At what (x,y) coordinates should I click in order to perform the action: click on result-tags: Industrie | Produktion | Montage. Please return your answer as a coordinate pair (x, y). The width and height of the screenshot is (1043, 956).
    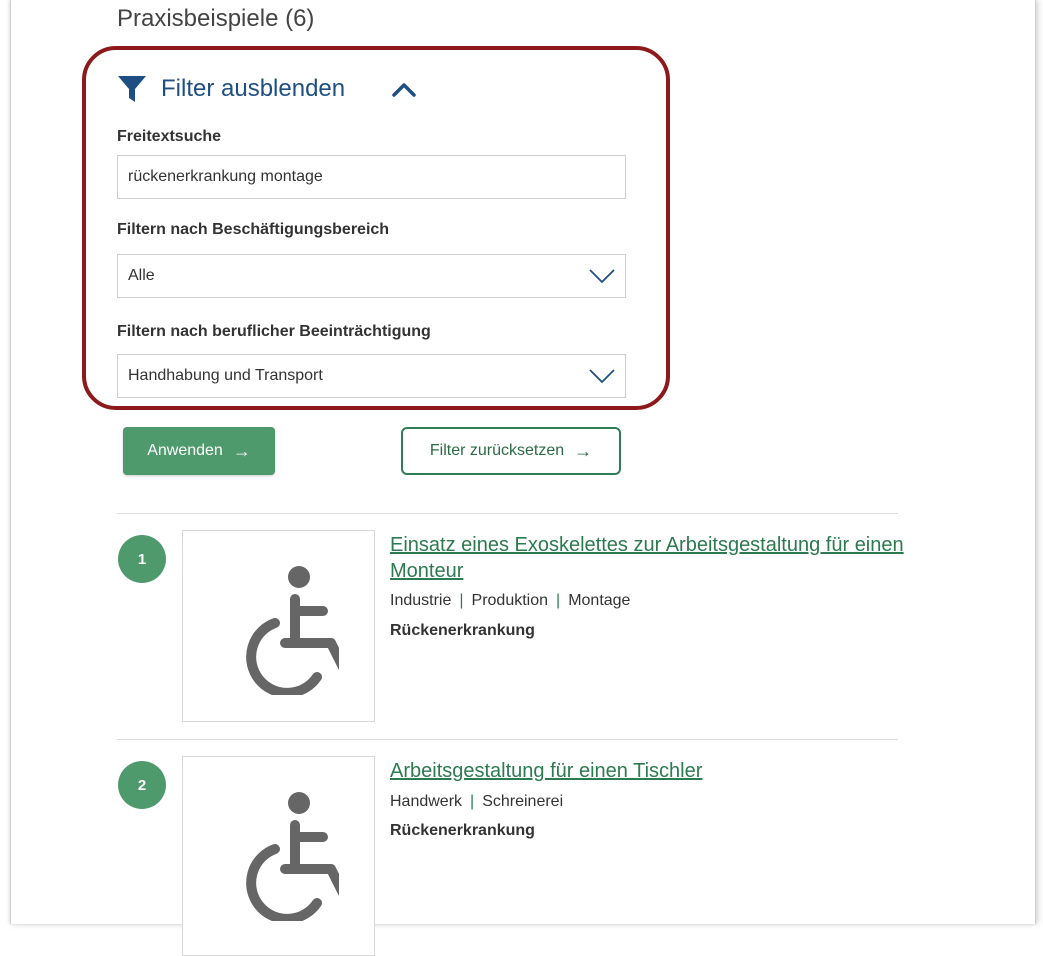
    Looking at the image, I should click on (510, 601).